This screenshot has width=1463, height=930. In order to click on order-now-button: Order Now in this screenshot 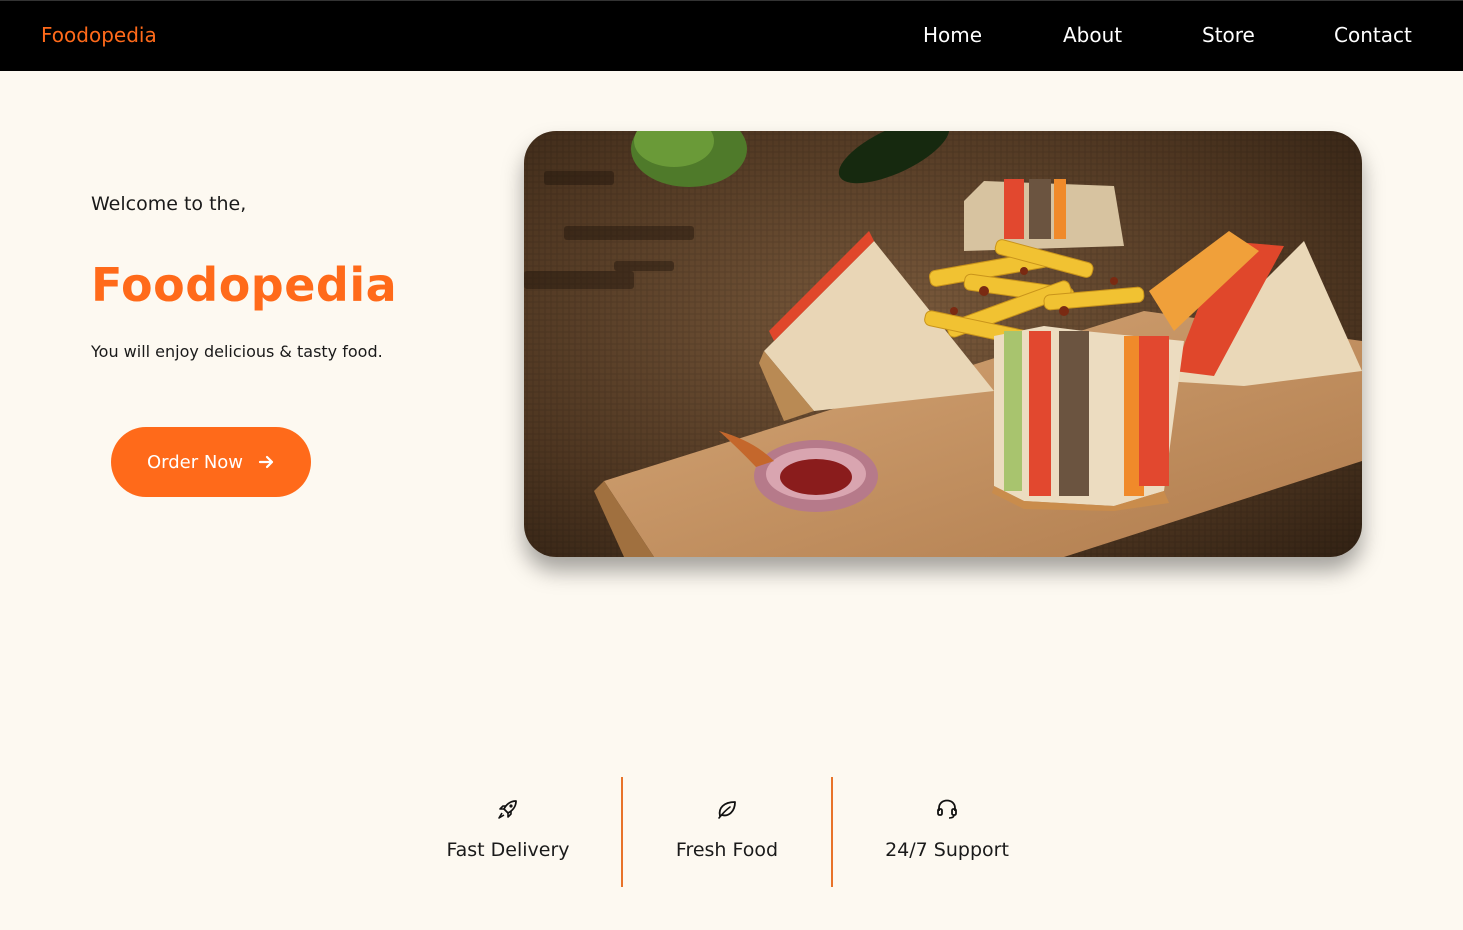, I will do `click(211, 462)`.